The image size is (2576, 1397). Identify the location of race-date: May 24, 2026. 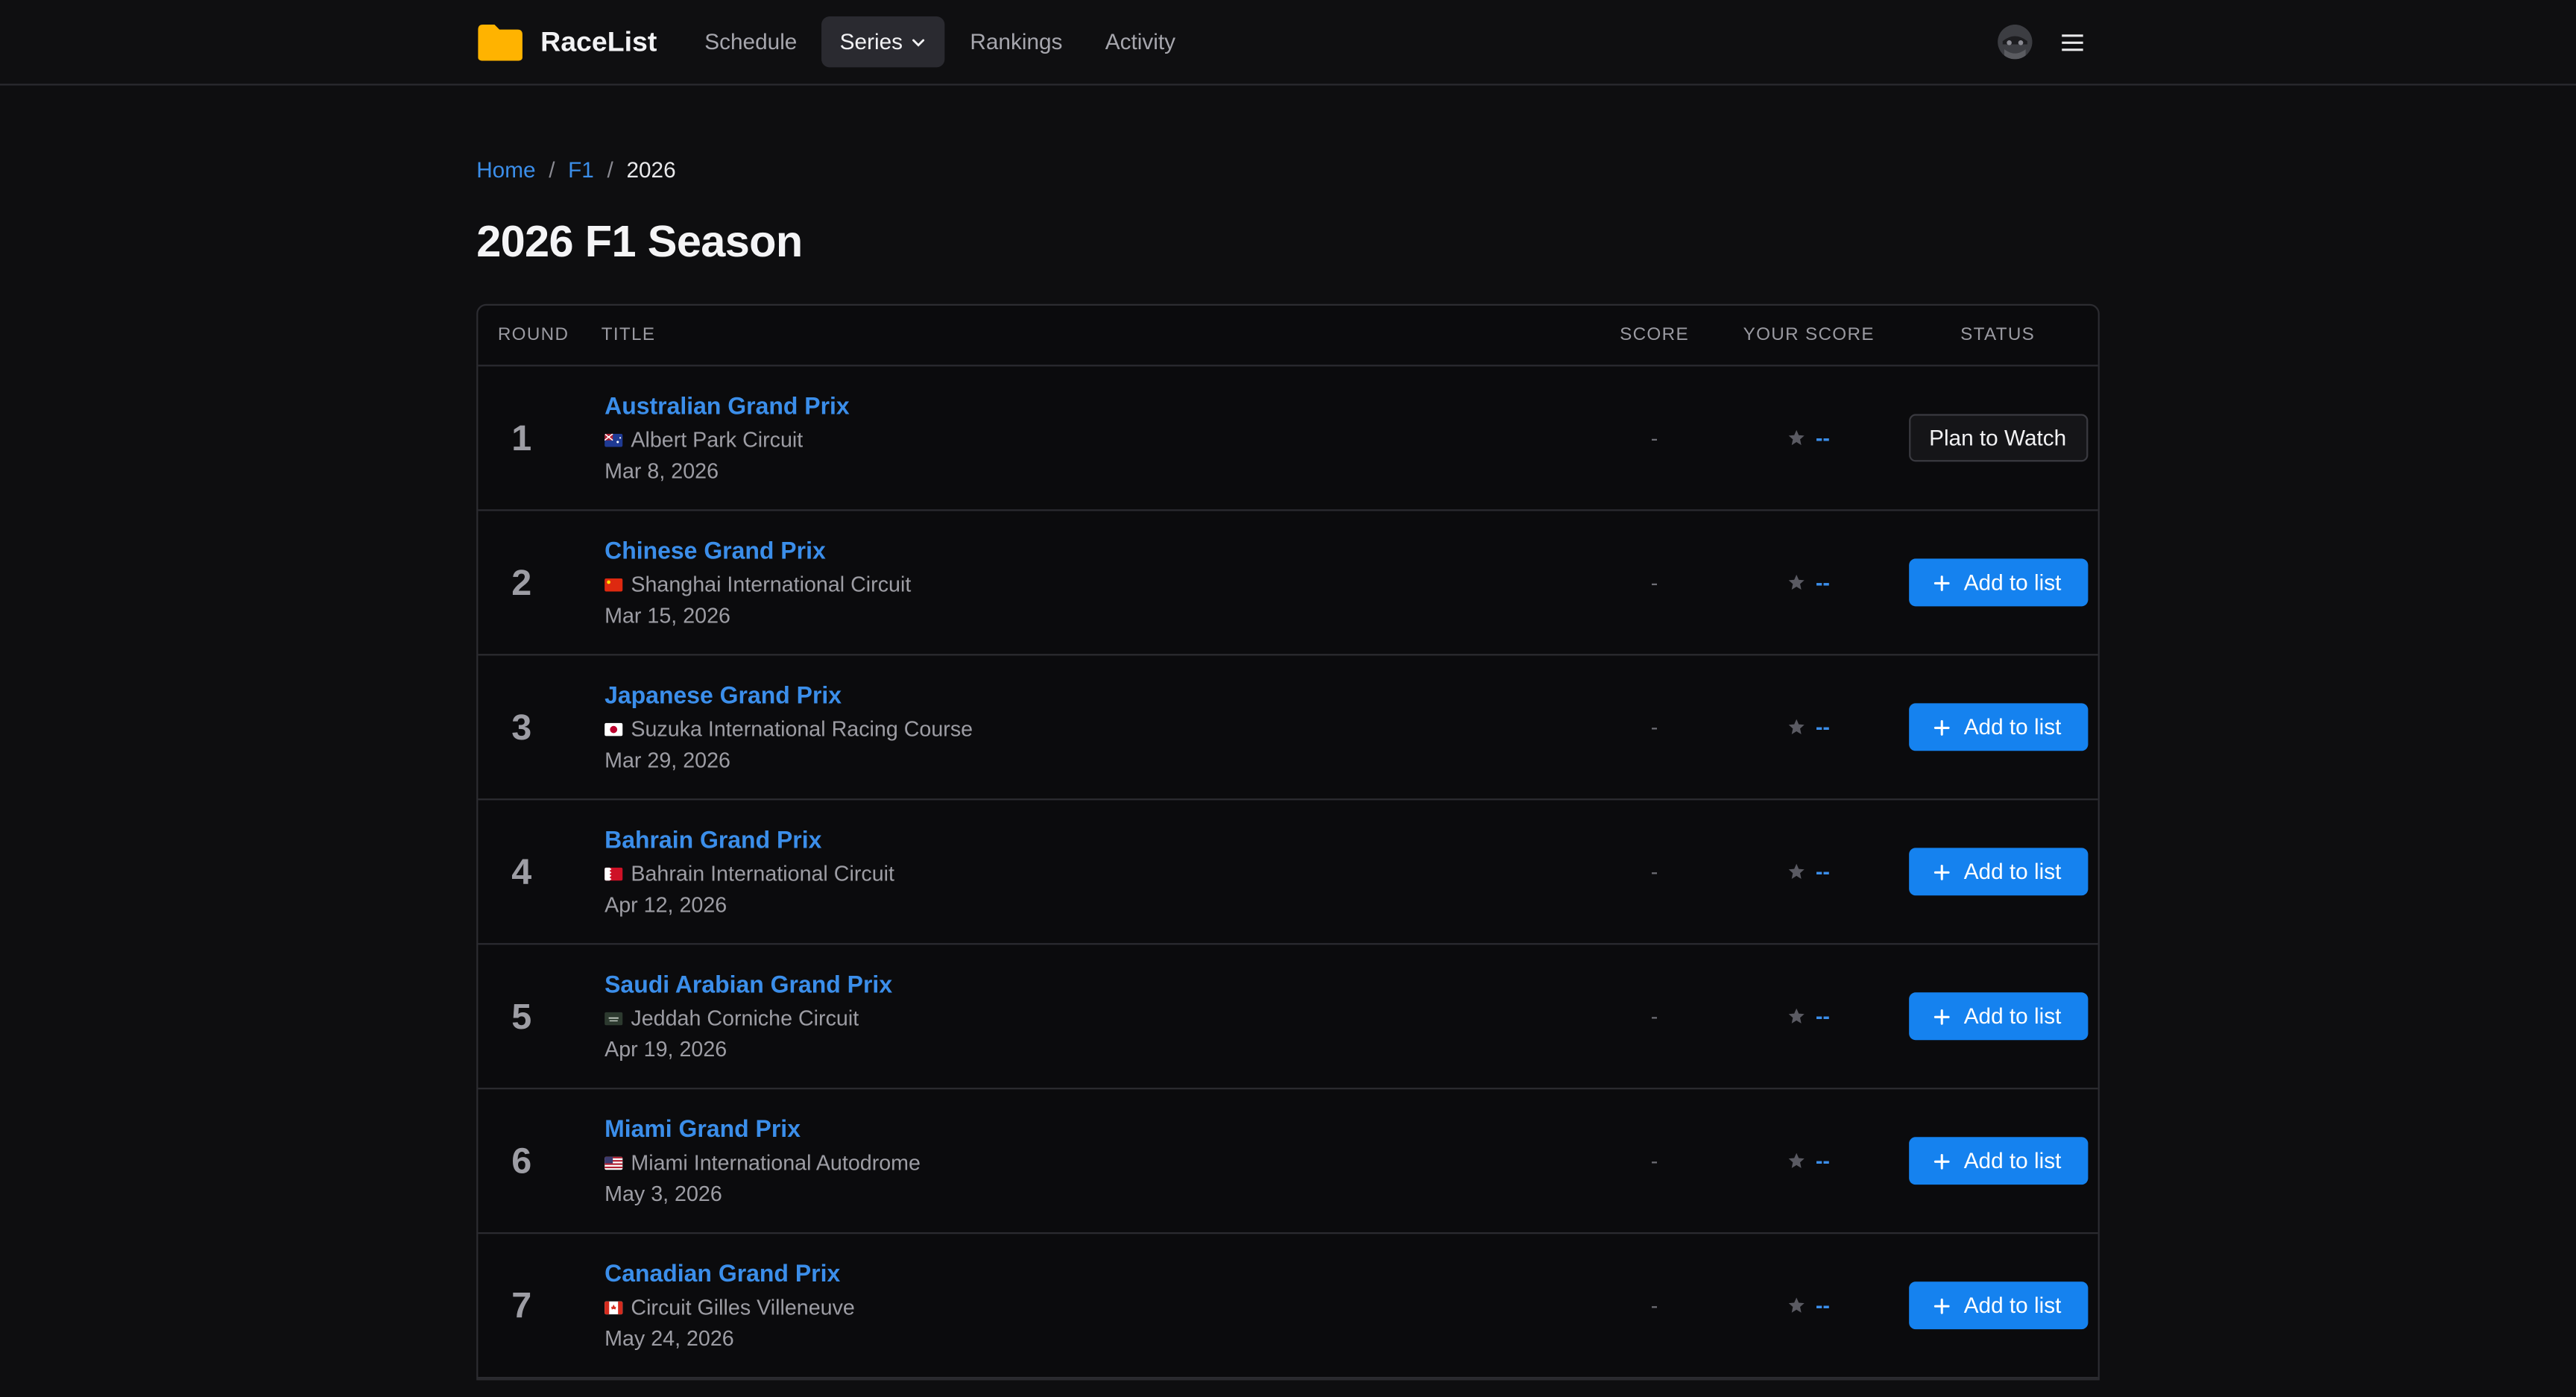
(669, 1338).